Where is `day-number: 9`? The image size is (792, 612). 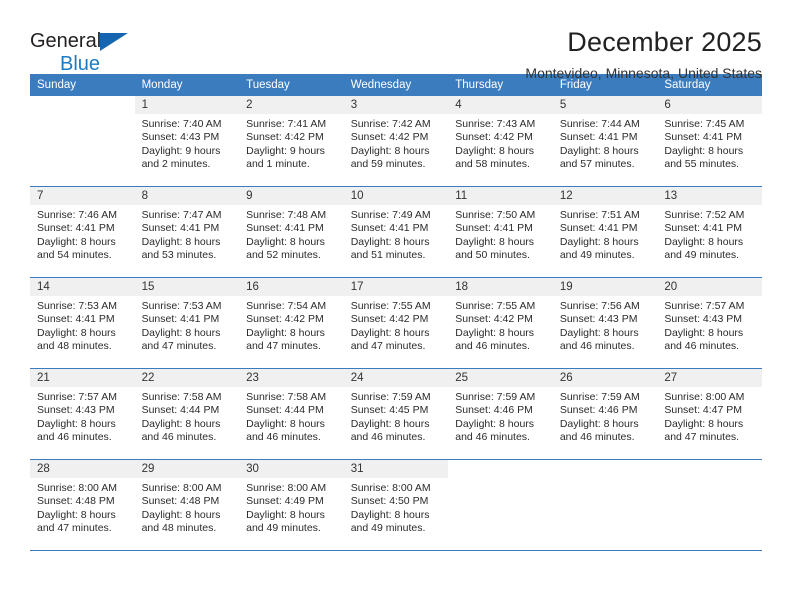 day-number: 9 is located at coordinates (291, 196).